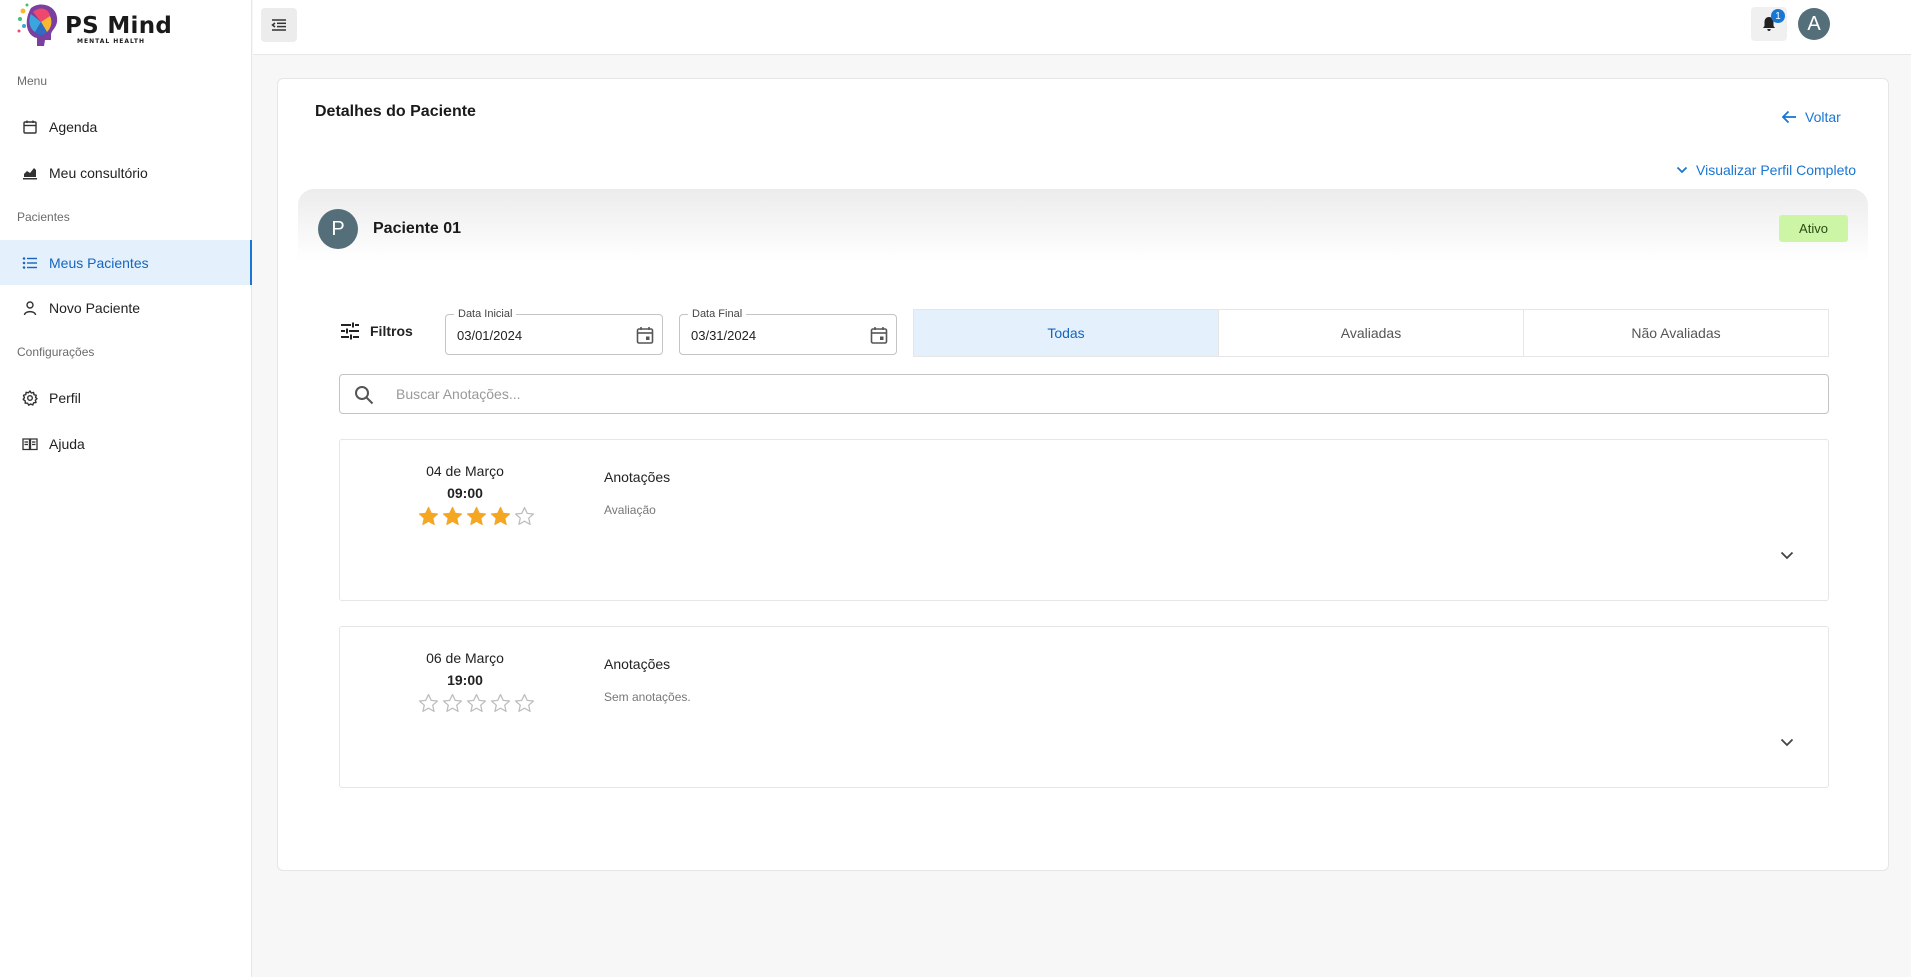 Image resolution: width=1911 pixels, height=977 pixels. What do you see at coordinates (1082, 27) in the screenshot?
I see `top-bar: 1 A` at bounding box center [1082, 27].